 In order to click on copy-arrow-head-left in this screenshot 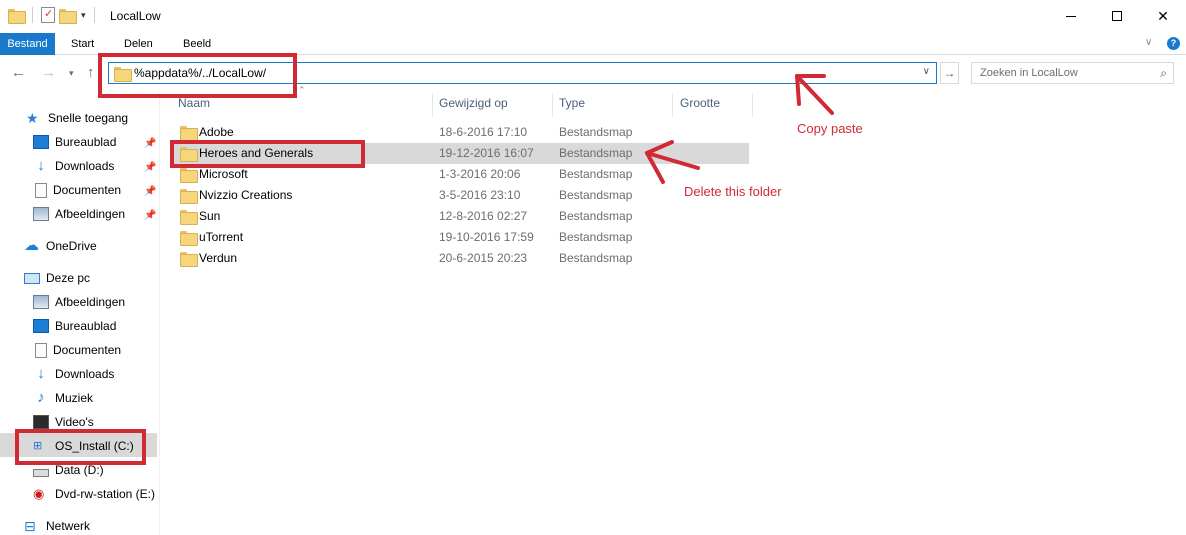, I will do `click(798, 90)`.